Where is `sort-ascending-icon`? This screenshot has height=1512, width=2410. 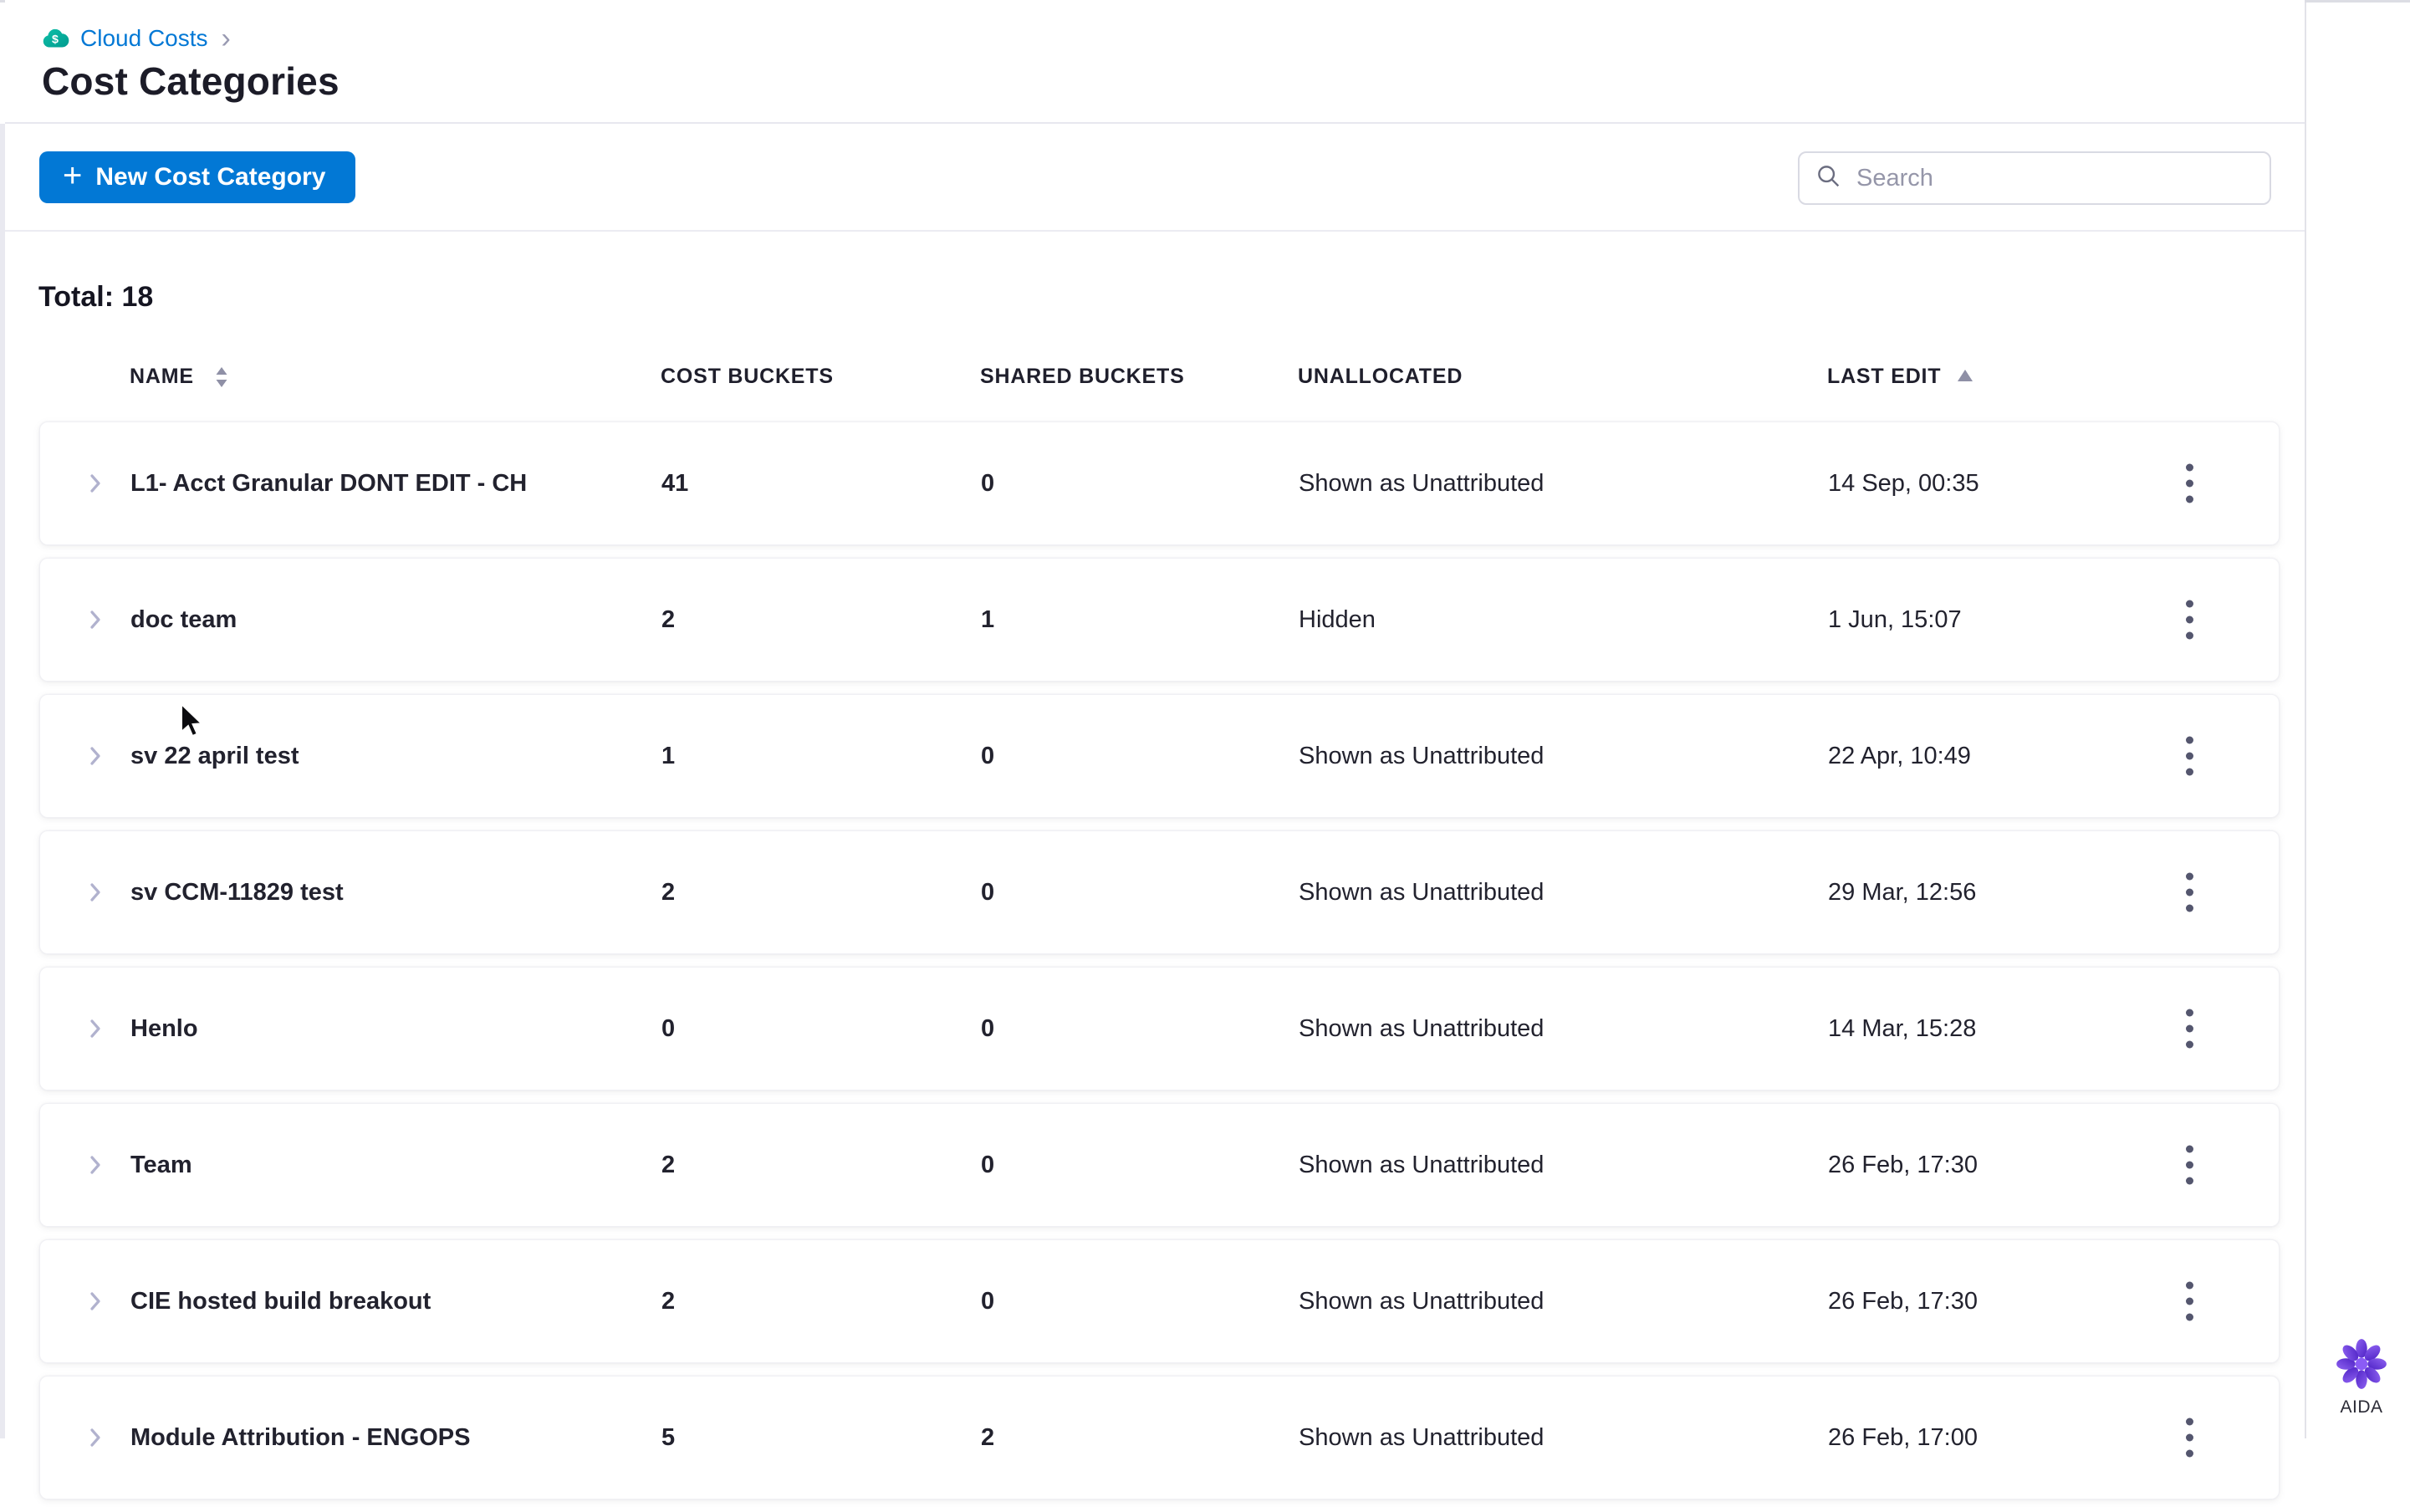
sort-ascending-icon is located at coordinates (1965, 377).